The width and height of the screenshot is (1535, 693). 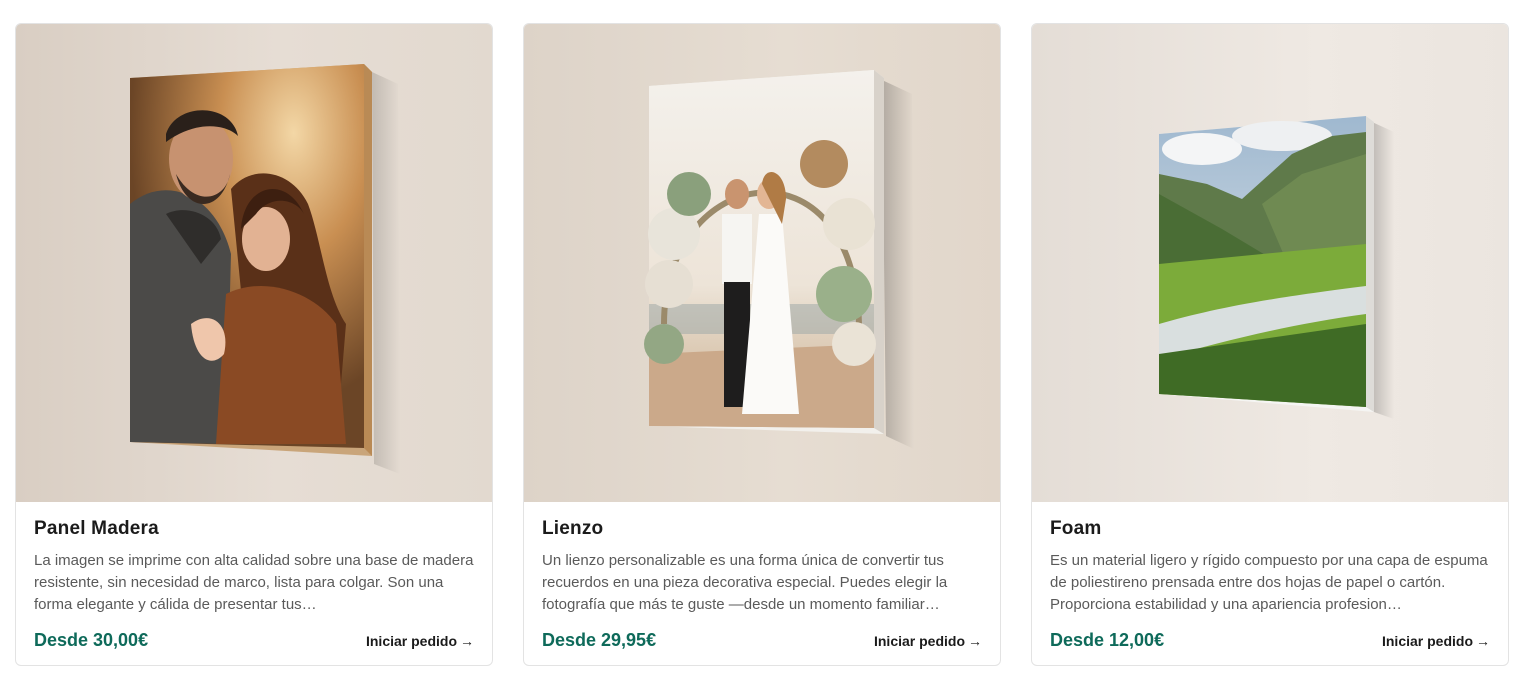 What do you see at coordinates (779, 259) in the screenshot?
I see `canvas-photo` at bounding box center [779, 259].